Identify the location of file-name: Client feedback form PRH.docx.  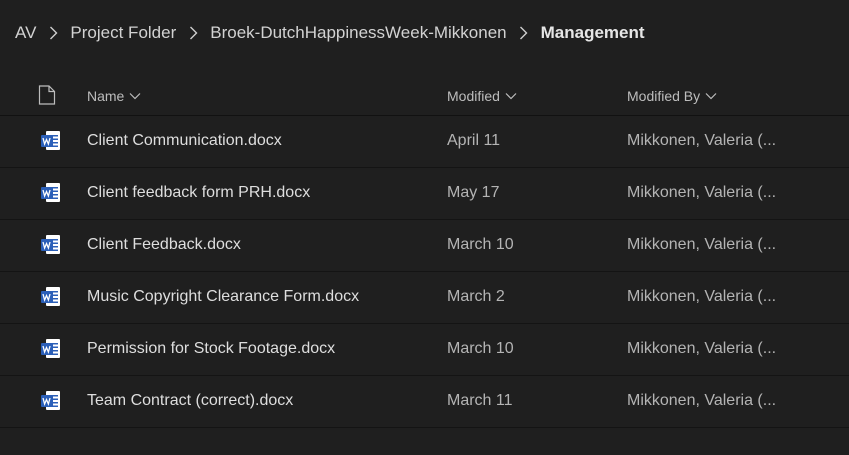
(198, 193).